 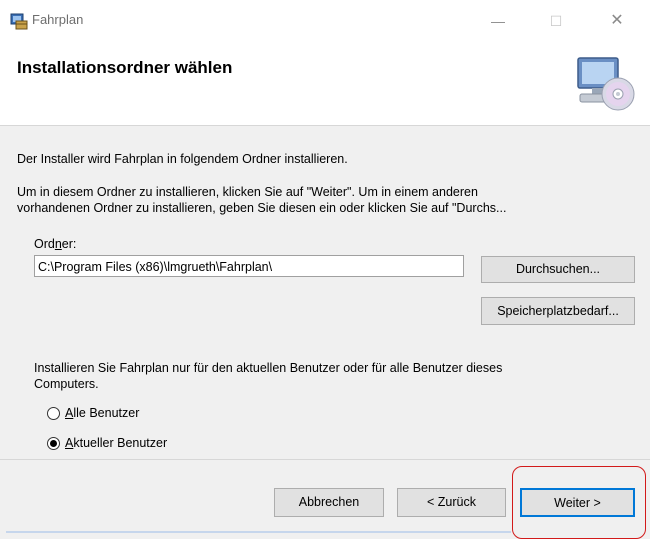 I want to click on radio-all-users-label: Alle Benutzer, so click(x=102, y=413).